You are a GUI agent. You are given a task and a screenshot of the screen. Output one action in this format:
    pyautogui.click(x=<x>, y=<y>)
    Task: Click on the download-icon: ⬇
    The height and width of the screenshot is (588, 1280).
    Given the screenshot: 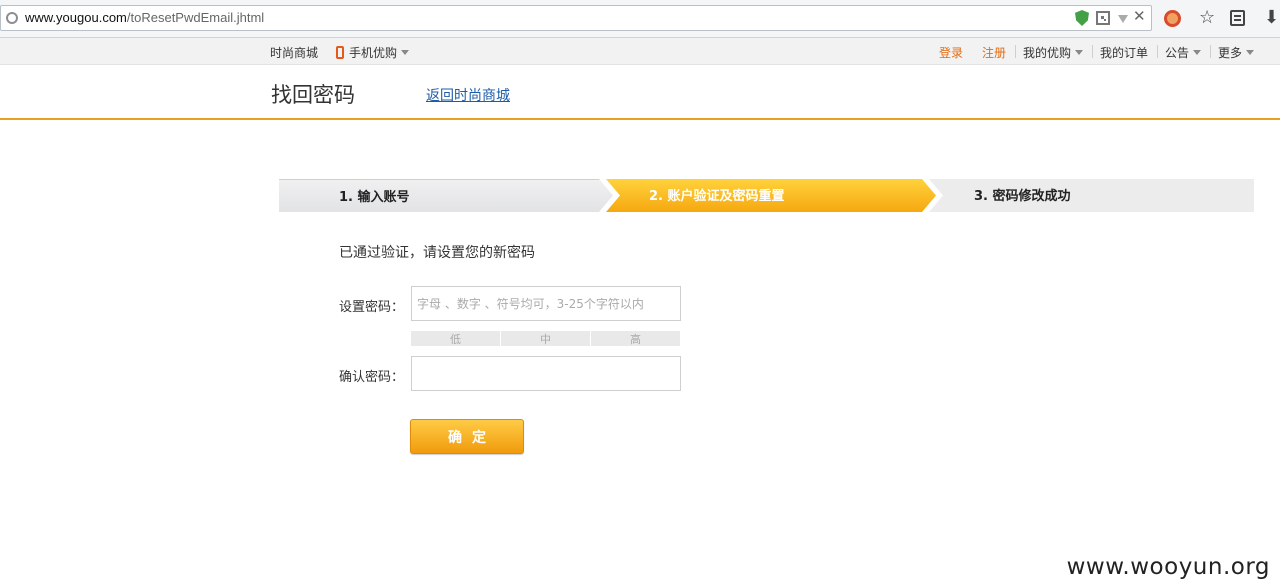 What is the action you would take?
    pyautogui.click(x=1271, y=18)
    